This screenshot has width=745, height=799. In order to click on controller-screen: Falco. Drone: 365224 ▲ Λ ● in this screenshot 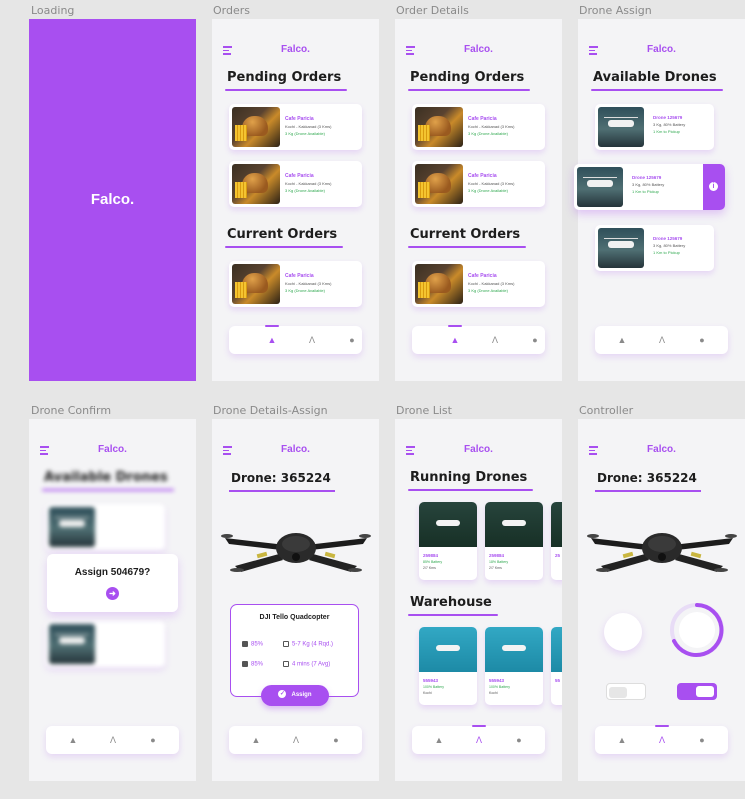, I will do `click(661, 600)`.